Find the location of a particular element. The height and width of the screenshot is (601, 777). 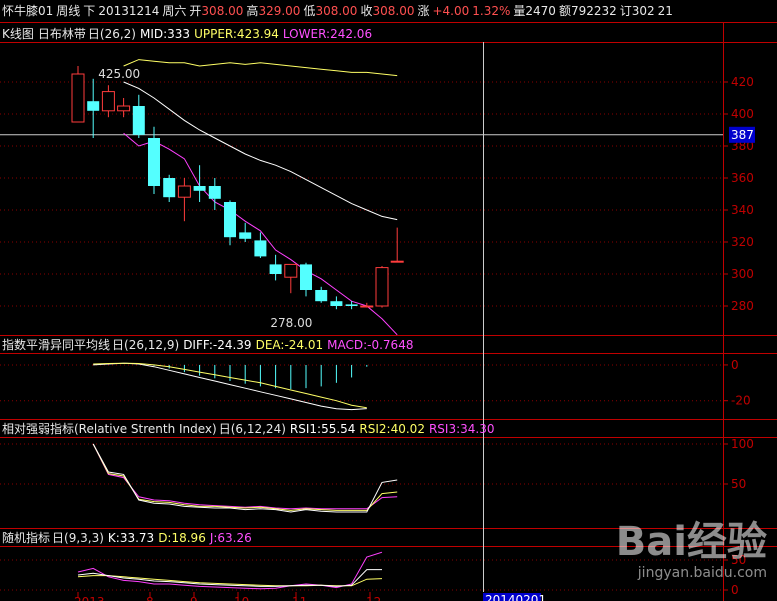

macd-dea: DEA:-24.01 is located at coordinates (289, 345).